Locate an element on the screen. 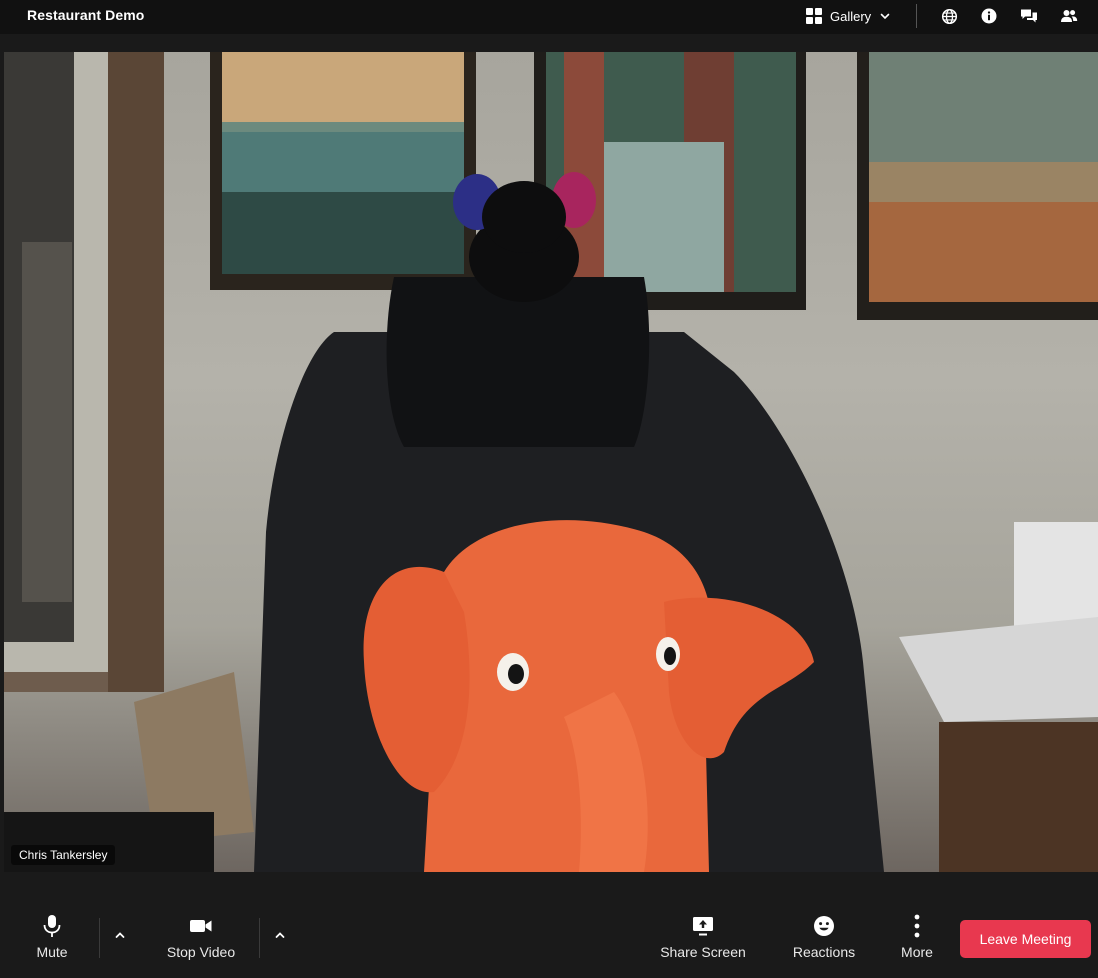  view-mode-label: Gallery is located at coordinates (851, 16).